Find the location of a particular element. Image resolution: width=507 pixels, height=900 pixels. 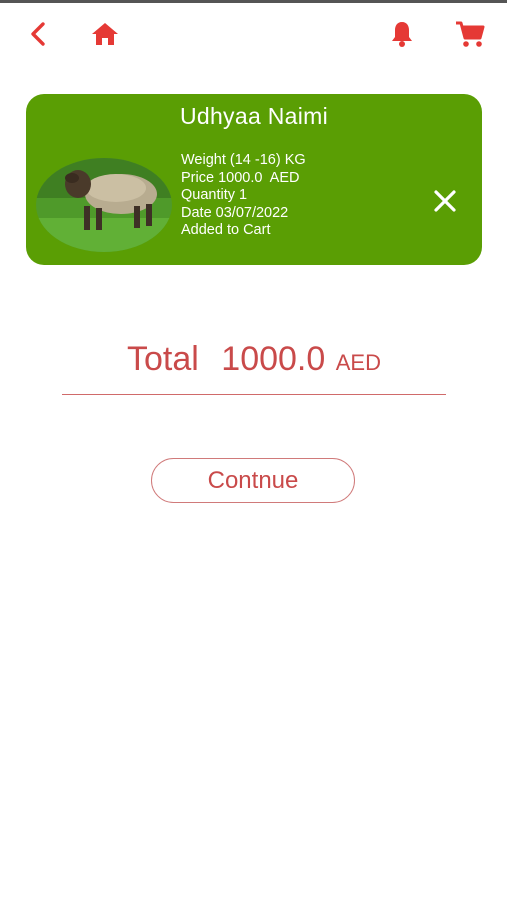

close-icon is located at coordinates (445, 201).